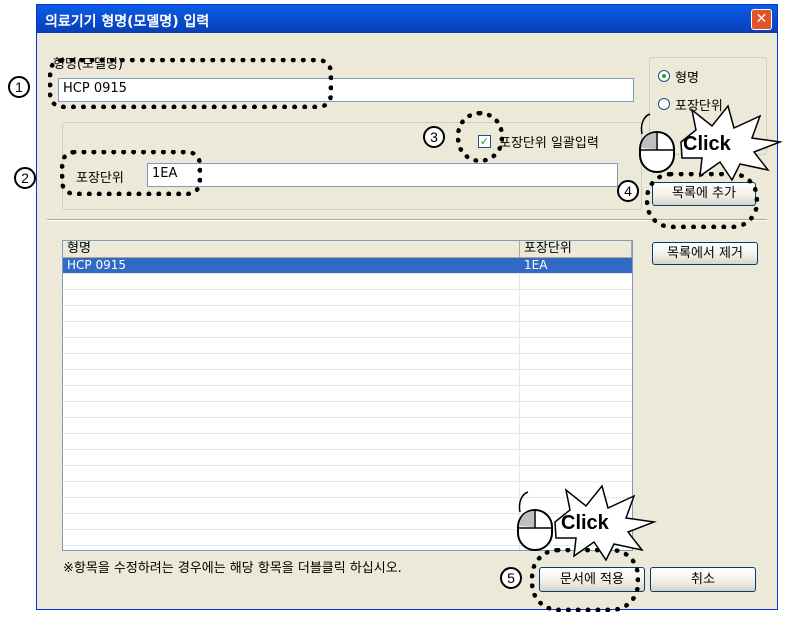 This screenshot has width=791, height=619. I want to click on highlight-pack, so click(131, 173).